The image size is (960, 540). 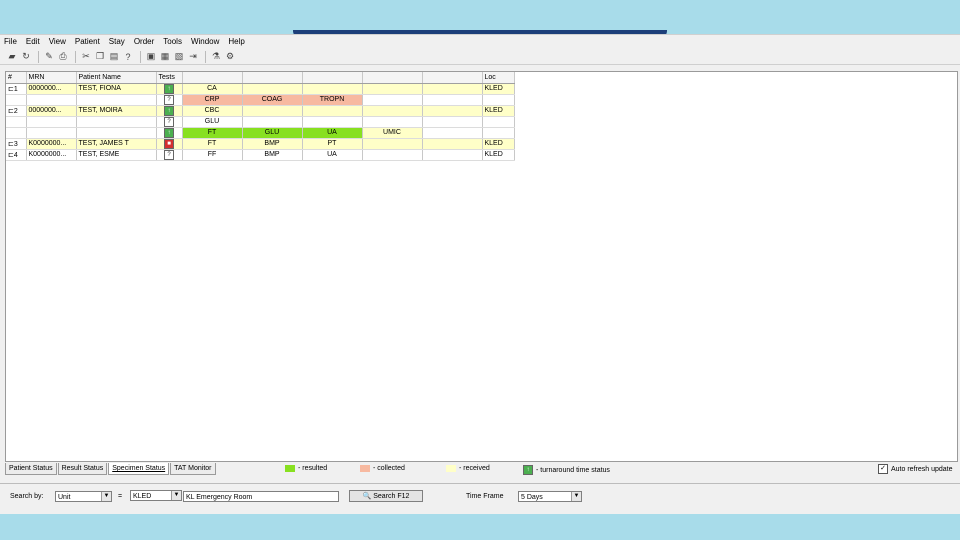 What do you see at coordinates (83, 496) in the screenshot?
I see `search-by-select: Unit ▼` at bounding box center [83, 496].